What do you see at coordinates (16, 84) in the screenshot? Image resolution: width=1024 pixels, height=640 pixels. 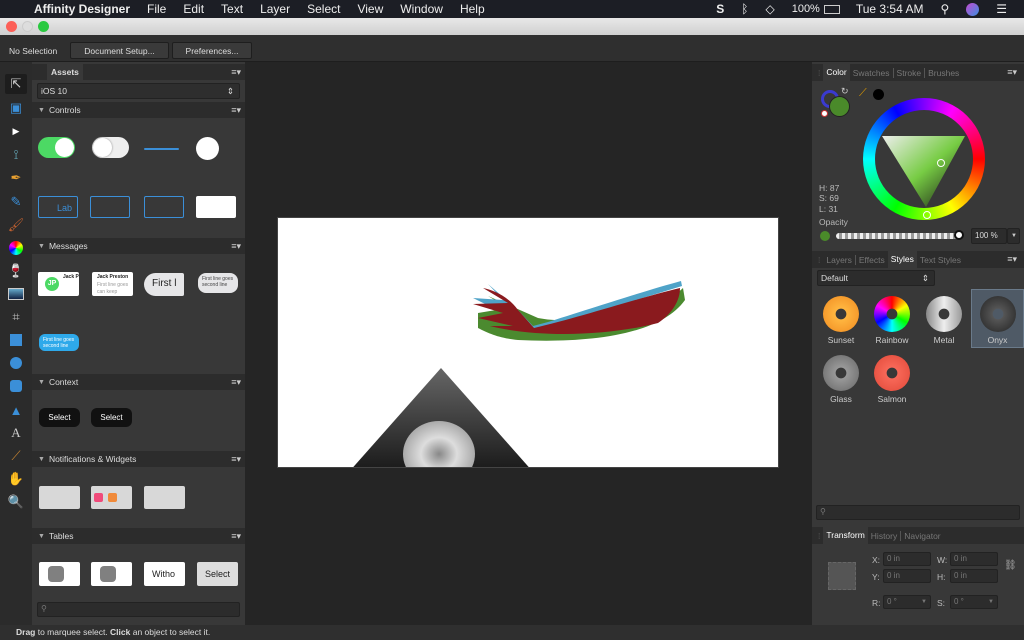 I see `move-tool-icon: ⇱` at bounding box center [16, 84].